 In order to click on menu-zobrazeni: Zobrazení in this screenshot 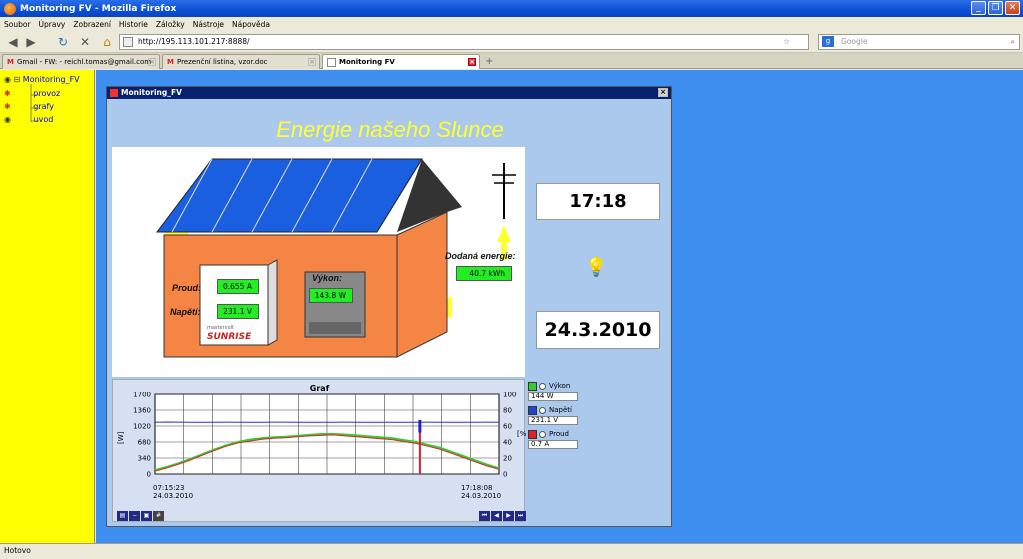, I will do `click(92, 24)`.